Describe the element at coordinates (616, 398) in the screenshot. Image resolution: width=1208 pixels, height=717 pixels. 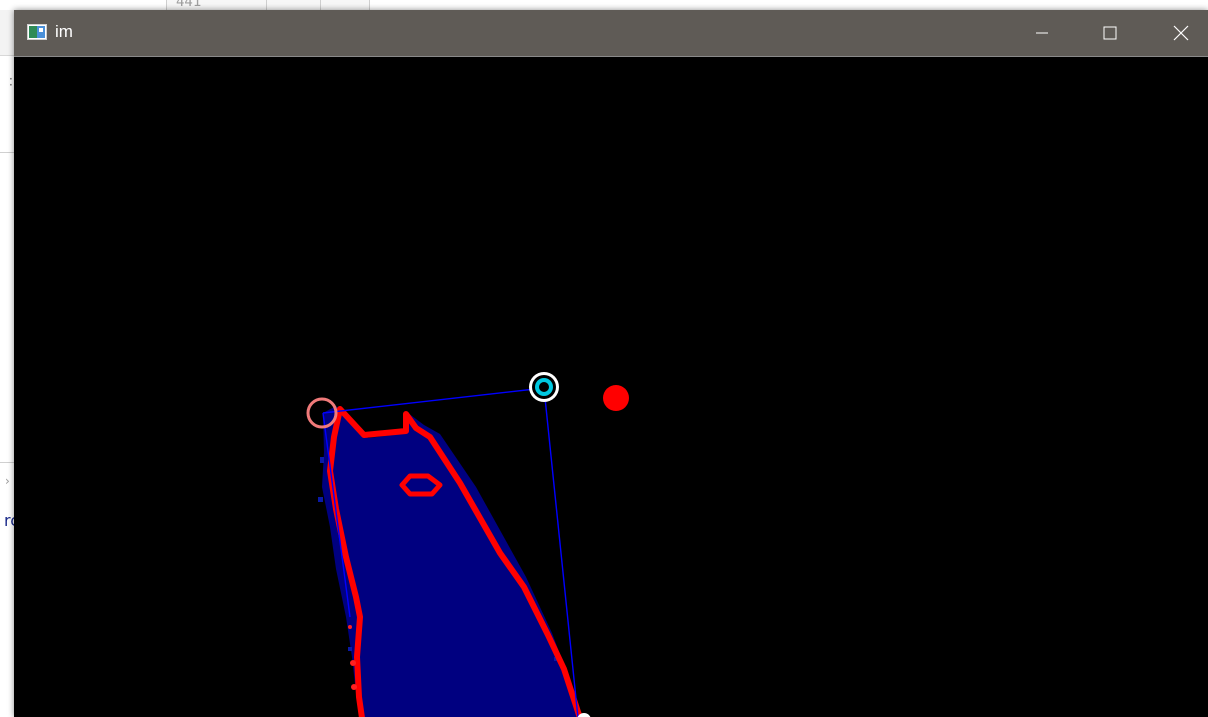
I see `target-point` at that location.